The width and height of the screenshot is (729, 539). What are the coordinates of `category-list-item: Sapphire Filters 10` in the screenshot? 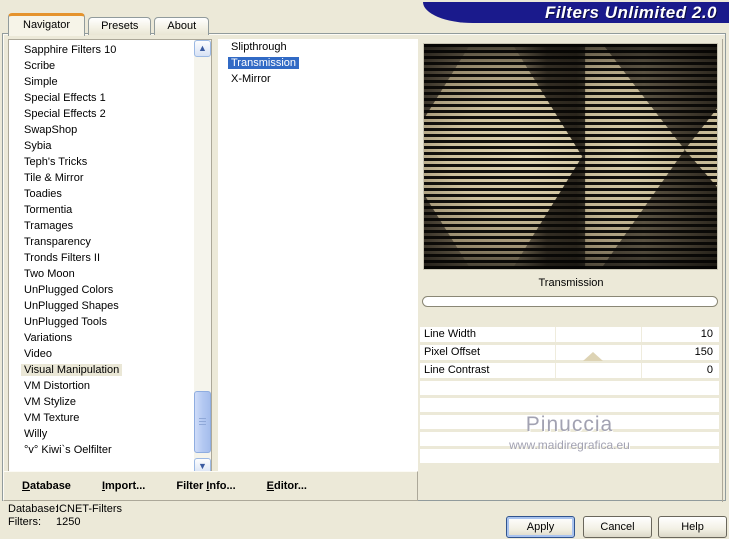 It's located at (101, 50).